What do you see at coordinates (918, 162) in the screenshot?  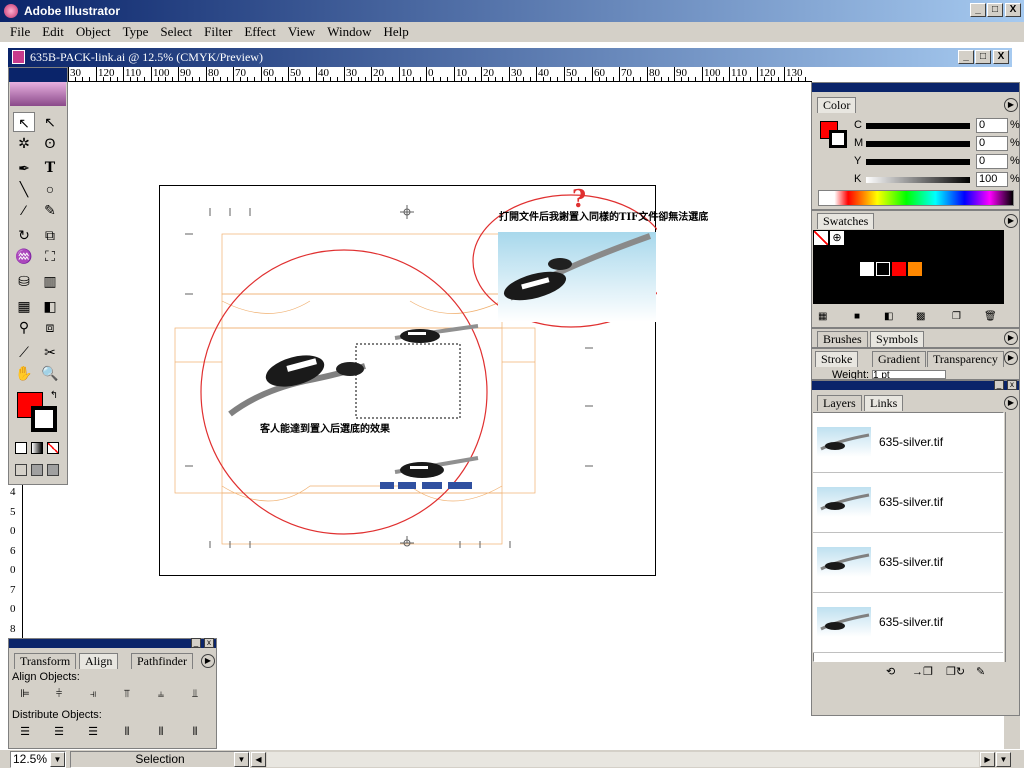 I see `yellow-slider` at bounding box center [918, 162].